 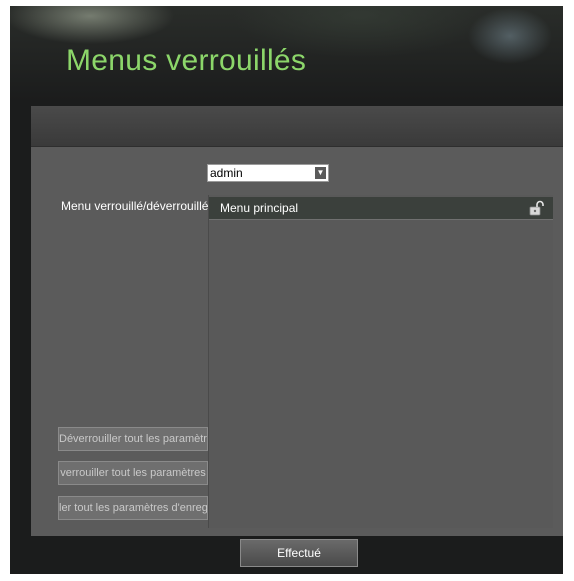 What do you see at coordinates (133, 508) in the screenshot?
I see `record-settings-button: ler tout les paramètres d'enregis` at bounding box center [133, 508].